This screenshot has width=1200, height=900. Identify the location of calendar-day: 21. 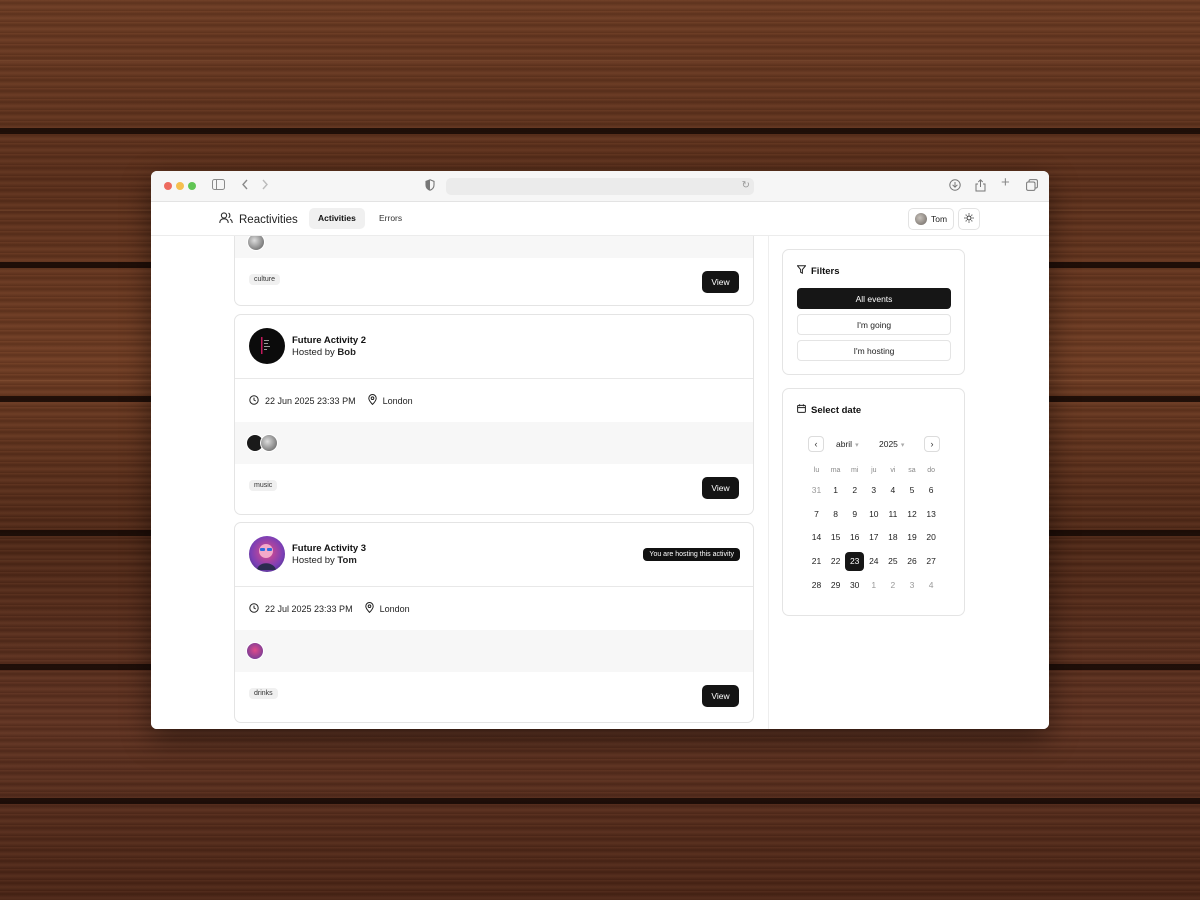
(816, 561).